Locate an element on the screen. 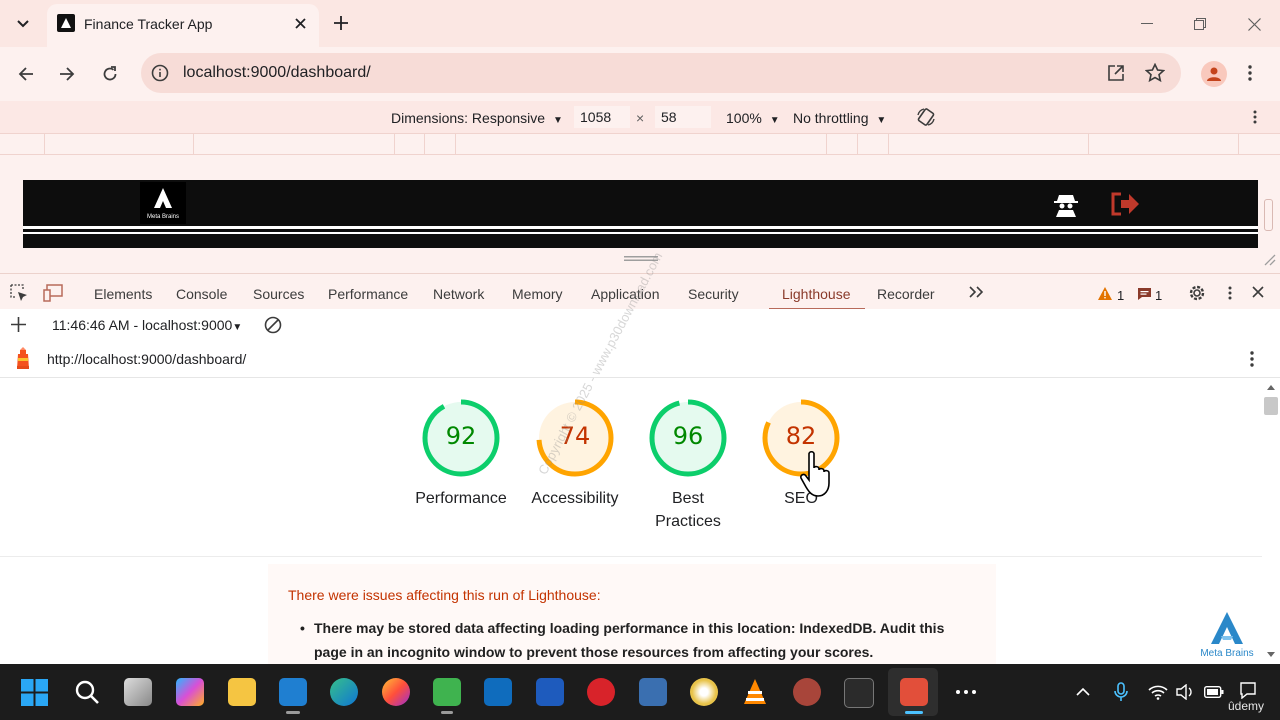 This screenshot has height=720, width=1280. report-select-value: 11:46:46 AM - localhost:9000 is located at coordinates (142, 325).